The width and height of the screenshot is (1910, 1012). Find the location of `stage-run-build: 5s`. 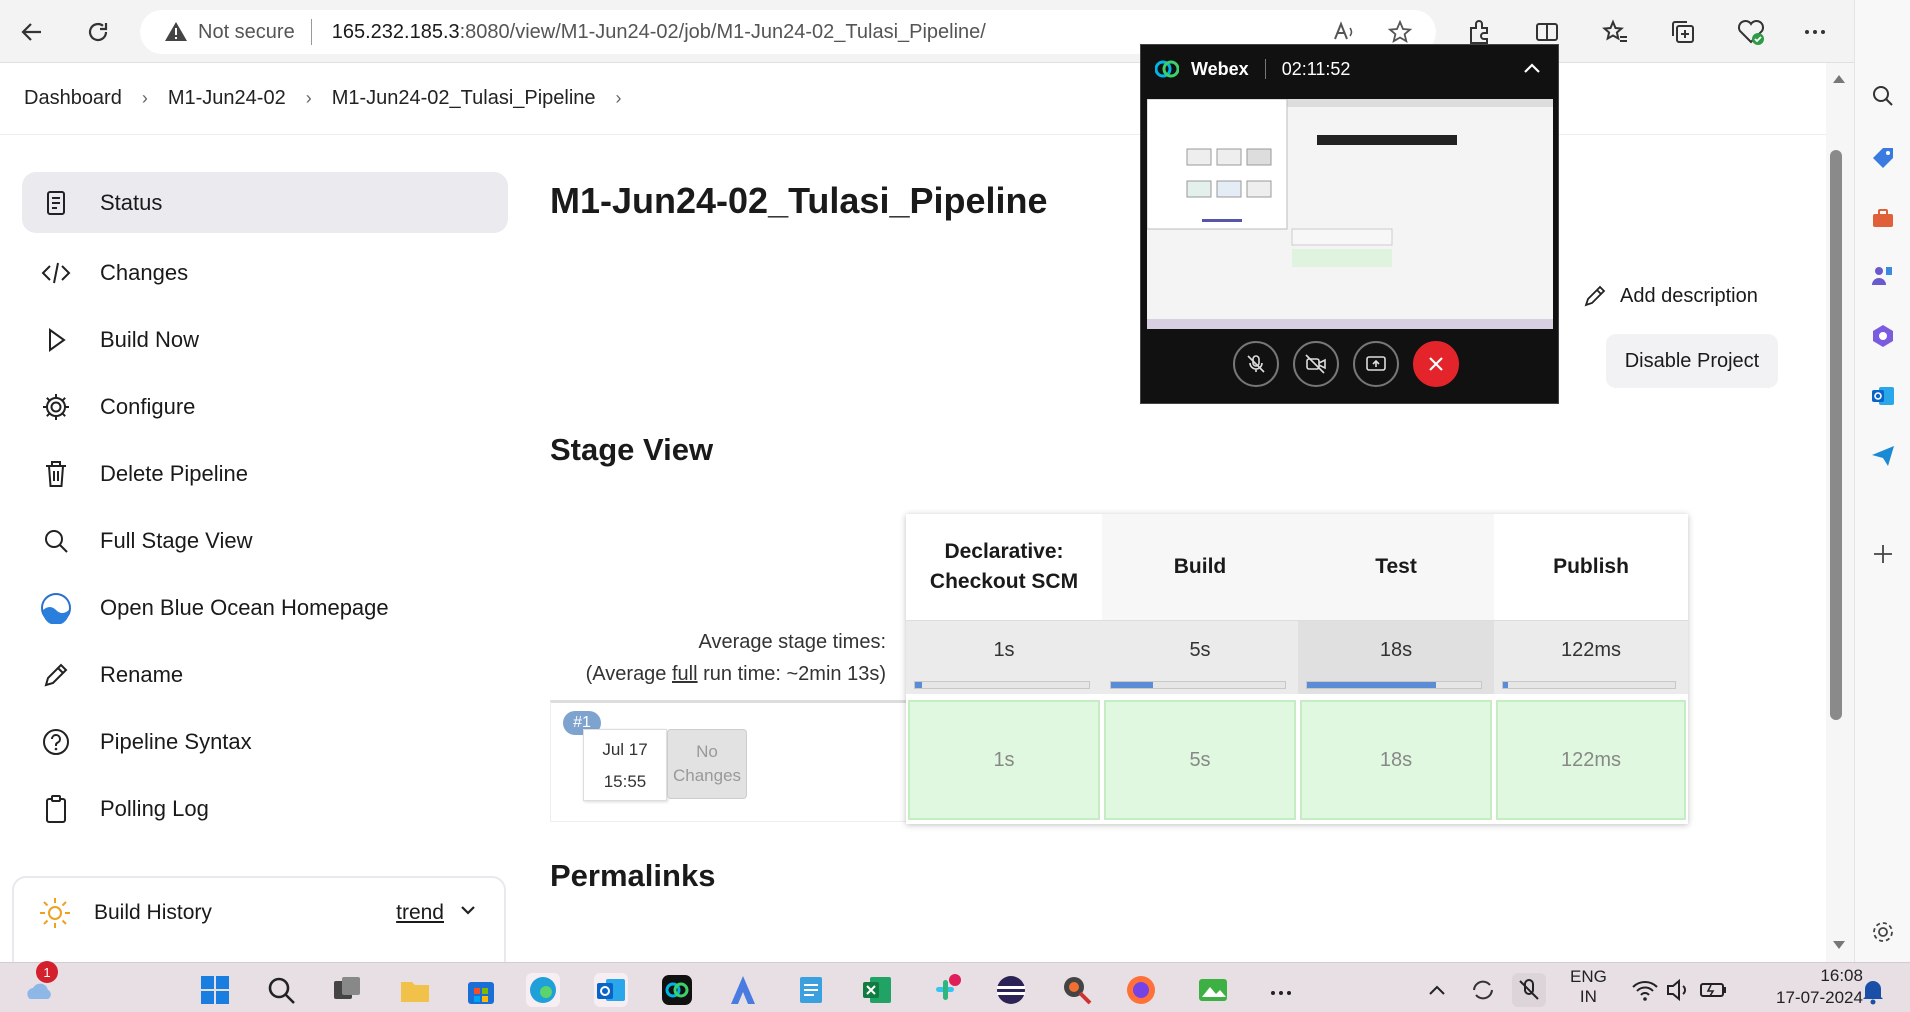

stage-run-build: 5s is located at coordinates (1200, 760).